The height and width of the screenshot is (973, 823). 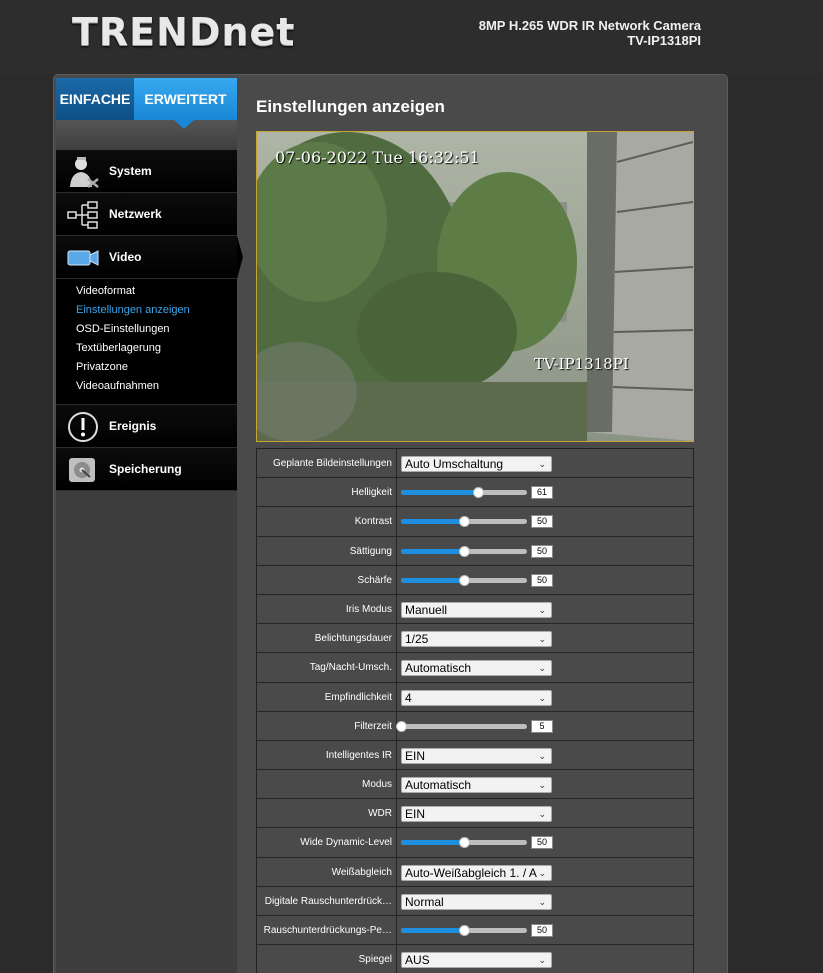 What do you see at coordinates (95, 99) in the screenshot?
I see `tab-simple: EINFACHE` at bounding box center [95, 99].